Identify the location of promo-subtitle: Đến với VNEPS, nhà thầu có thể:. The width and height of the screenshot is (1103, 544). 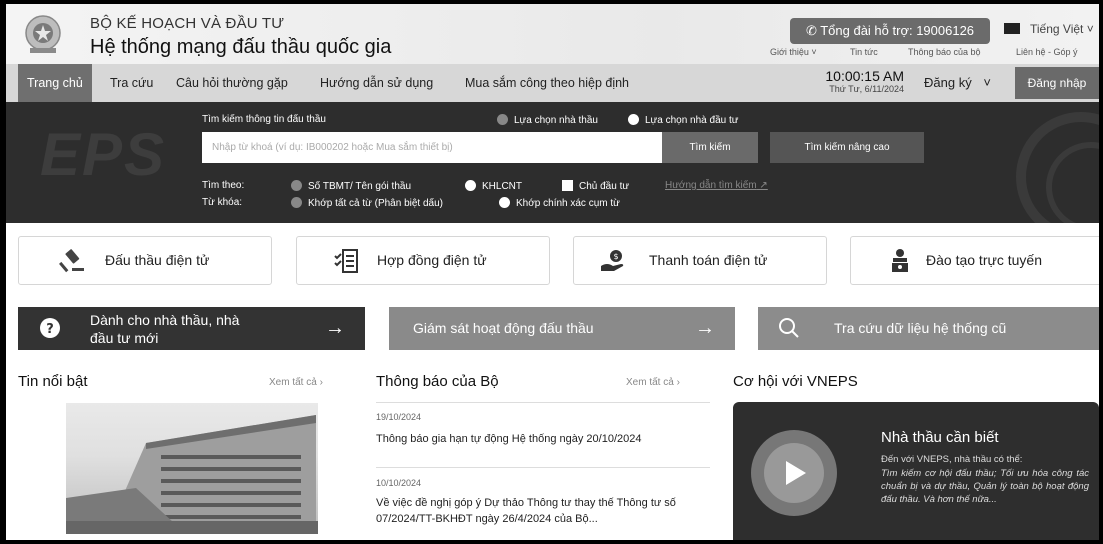
(952, 459).